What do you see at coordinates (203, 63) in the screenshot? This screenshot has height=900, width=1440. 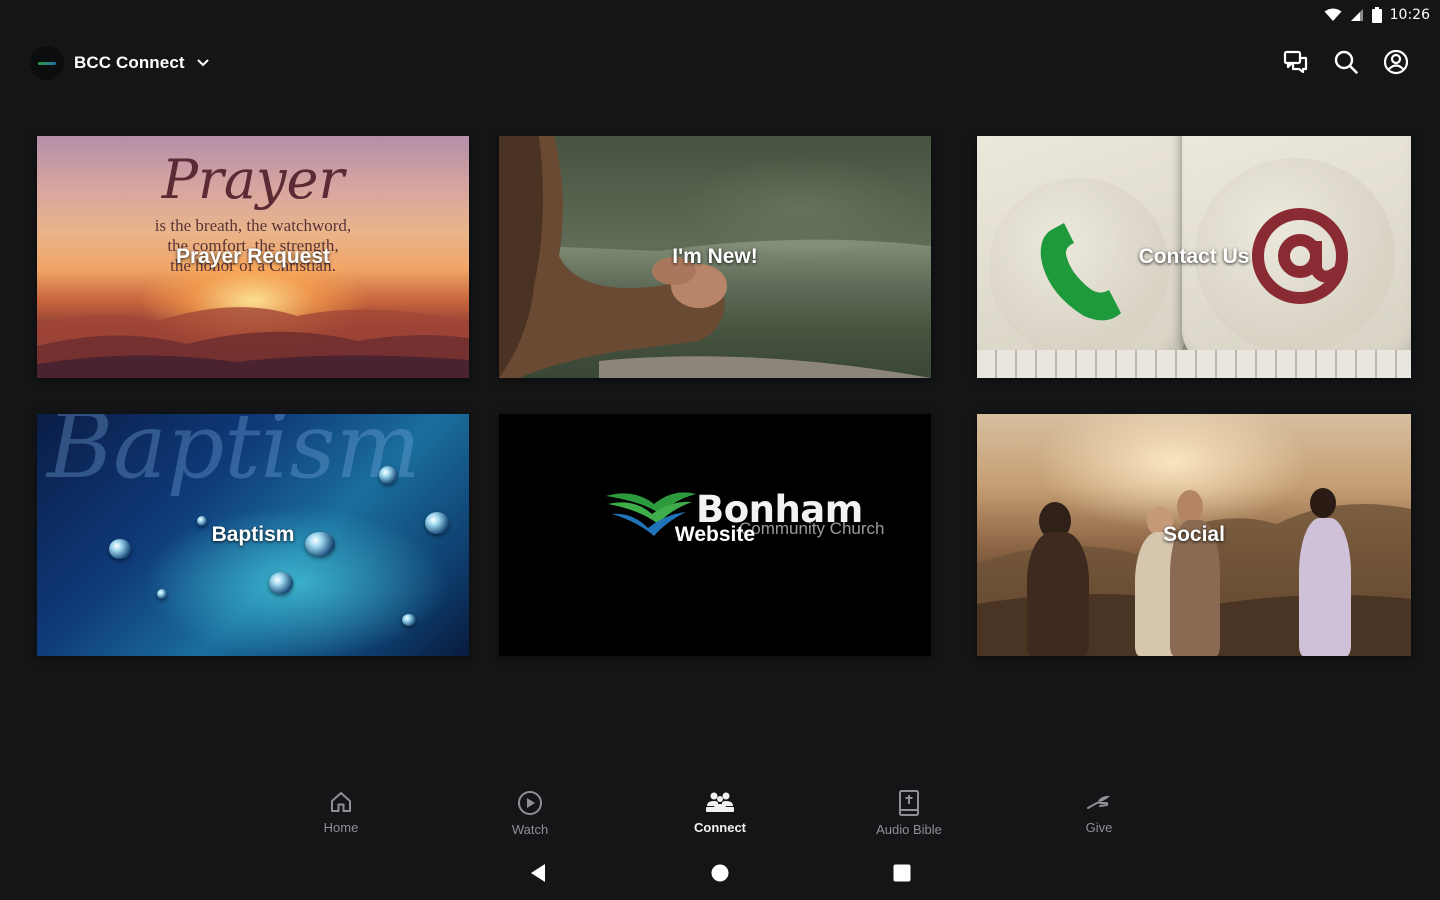 I see `chevron-down-icon` at bounding box center [203, 63].